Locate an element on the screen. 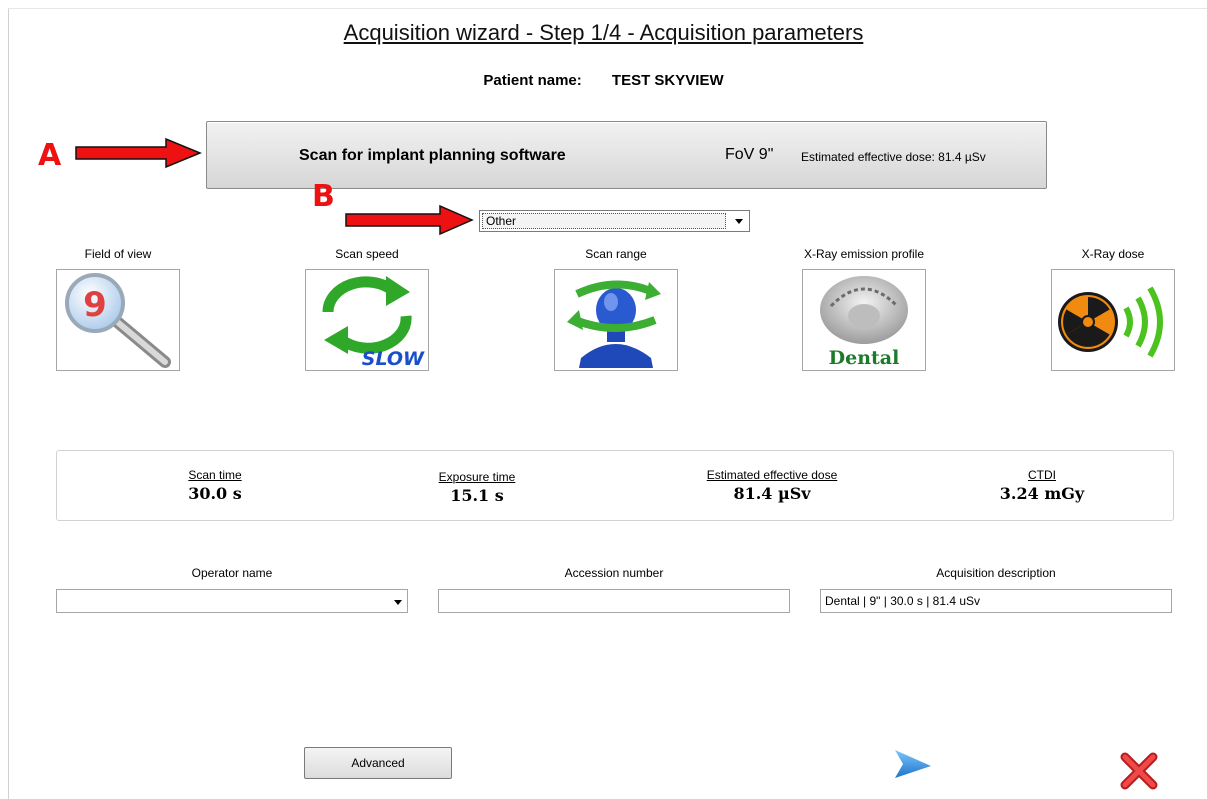 The width and height of the screenshot is (1207, 799). param-field-of-view: Field of view 9 is located at coordinates (118, 309).